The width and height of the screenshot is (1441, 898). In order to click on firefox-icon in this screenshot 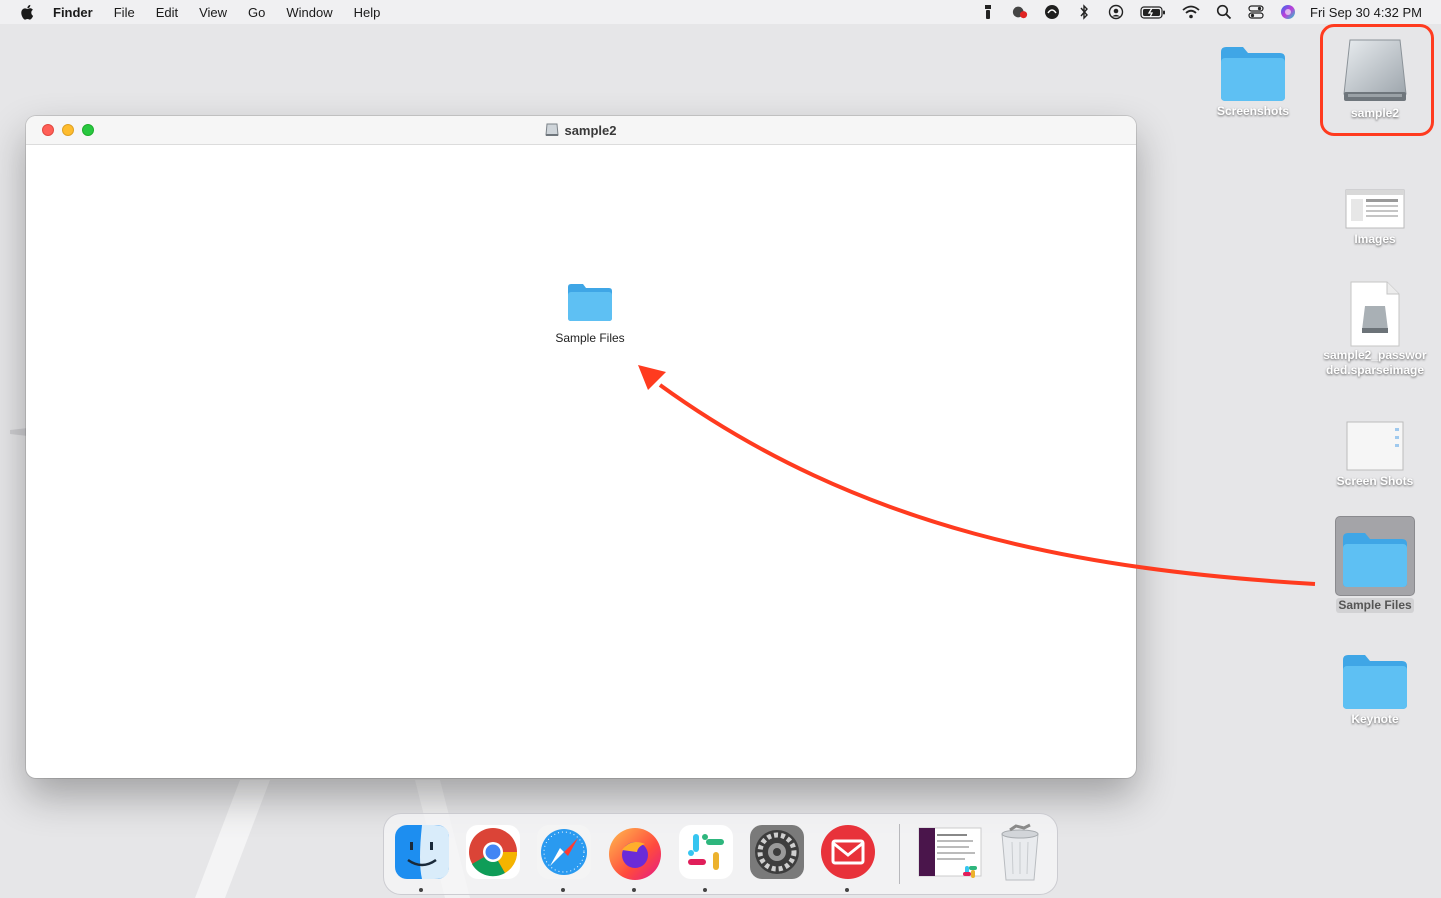, I will do `click(635, 854)`.